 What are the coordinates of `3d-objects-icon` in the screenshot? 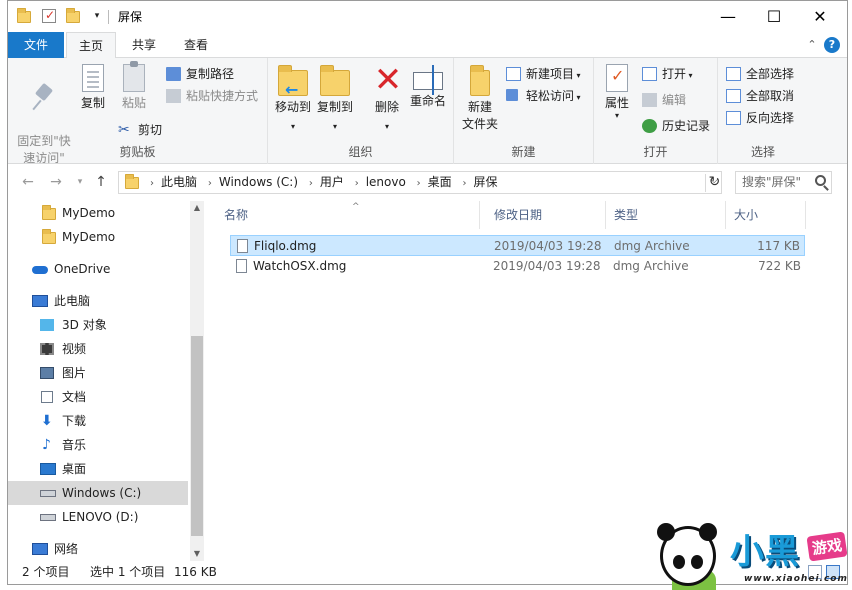 It's located at (47, 325).